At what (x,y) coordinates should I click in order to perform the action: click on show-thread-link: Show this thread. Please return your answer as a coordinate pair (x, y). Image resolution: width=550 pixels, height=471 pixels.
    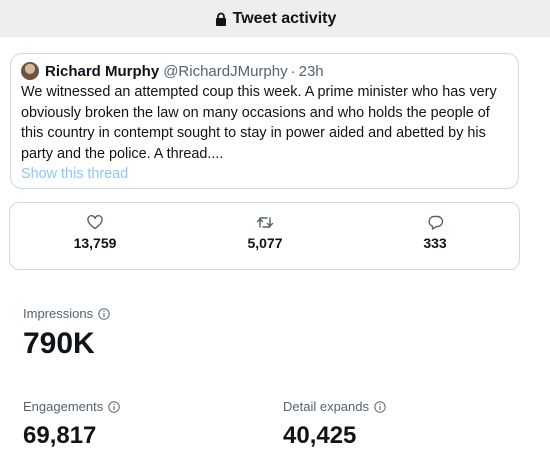
    Looking at the image, I should click on (264, 174).